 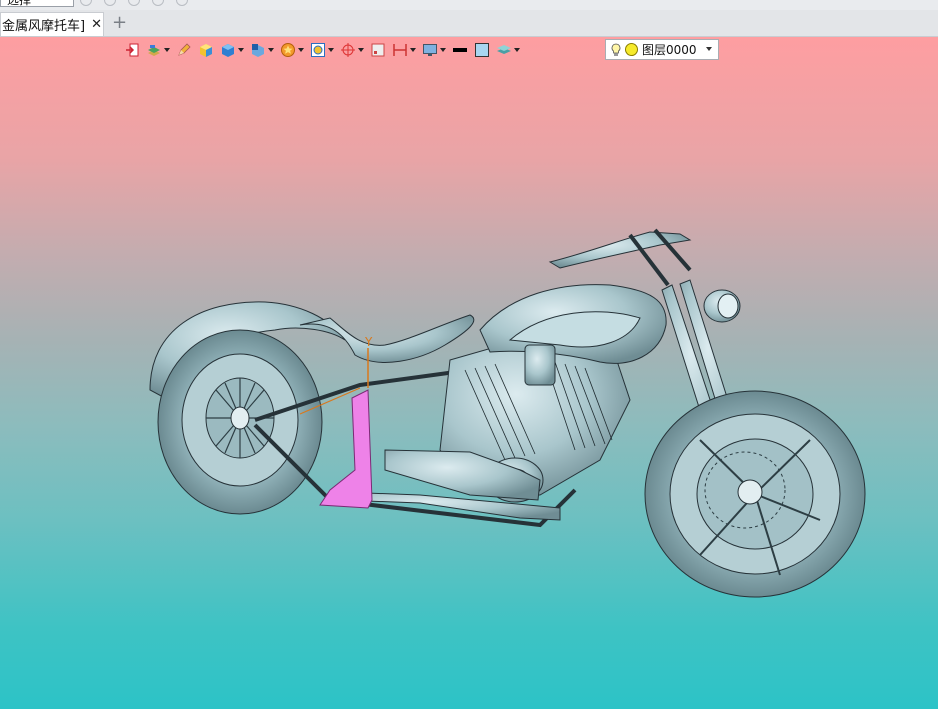 I want to click on close-icon: ✕, so click(x=96, y=24).